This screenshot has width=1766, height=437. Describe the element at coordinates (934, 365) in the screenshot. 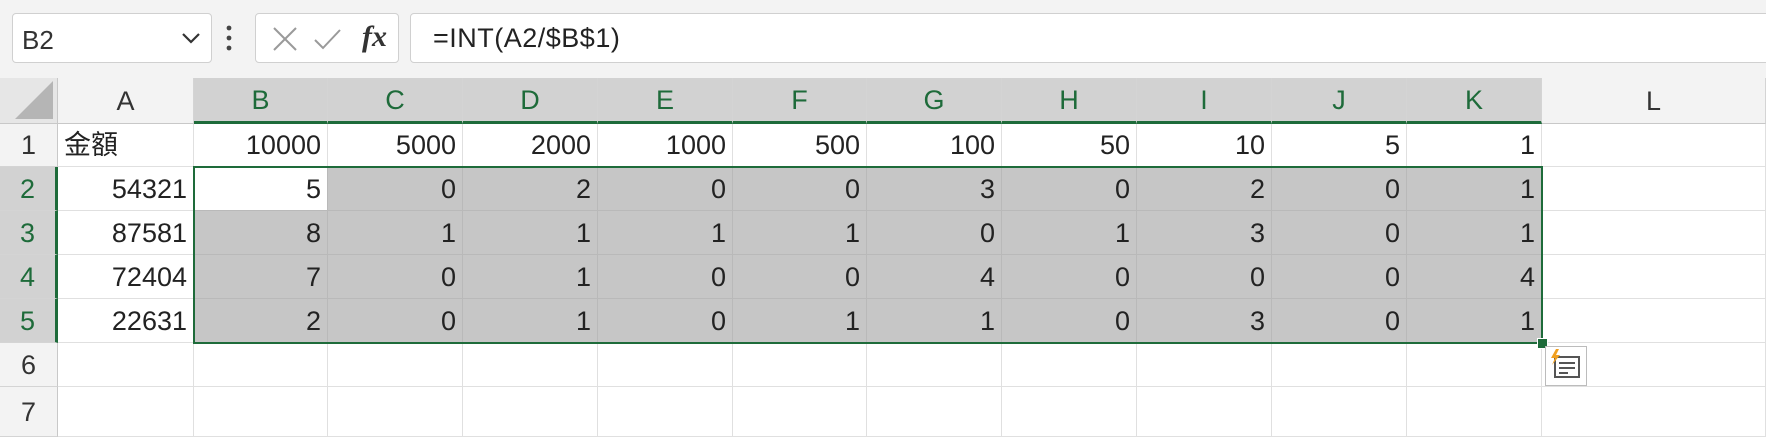

I see `cell-g6` at that location.